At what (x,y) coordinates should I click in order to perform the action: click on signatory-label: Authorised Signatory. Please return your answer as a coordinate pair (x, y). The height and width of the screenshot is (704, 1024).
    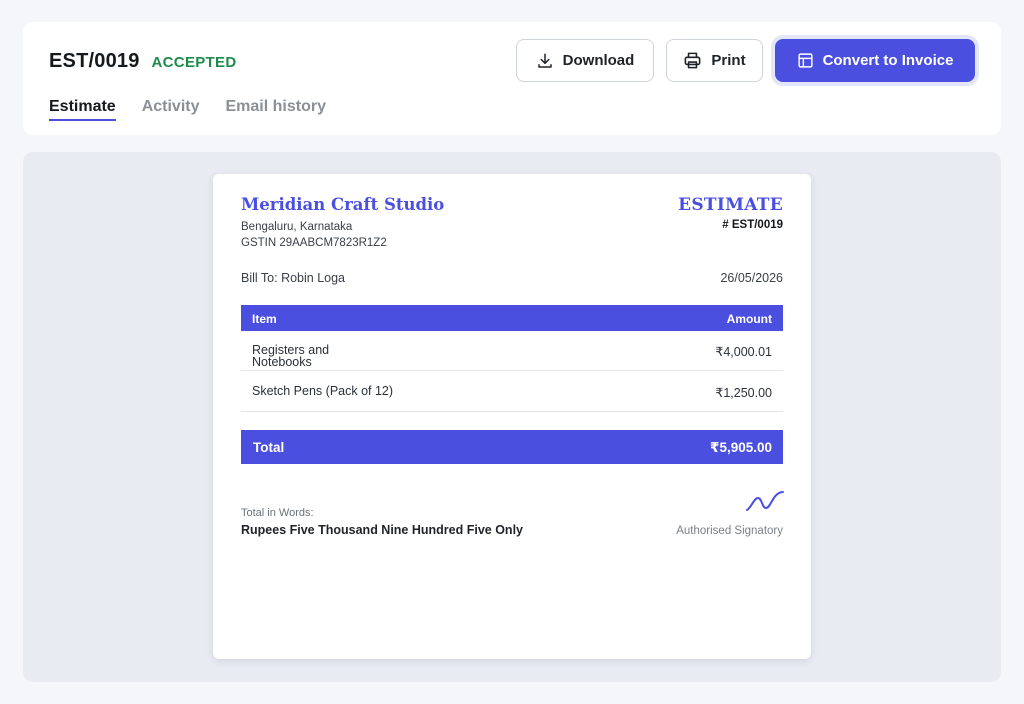
    Looking at the image, I should click on (729, 531).